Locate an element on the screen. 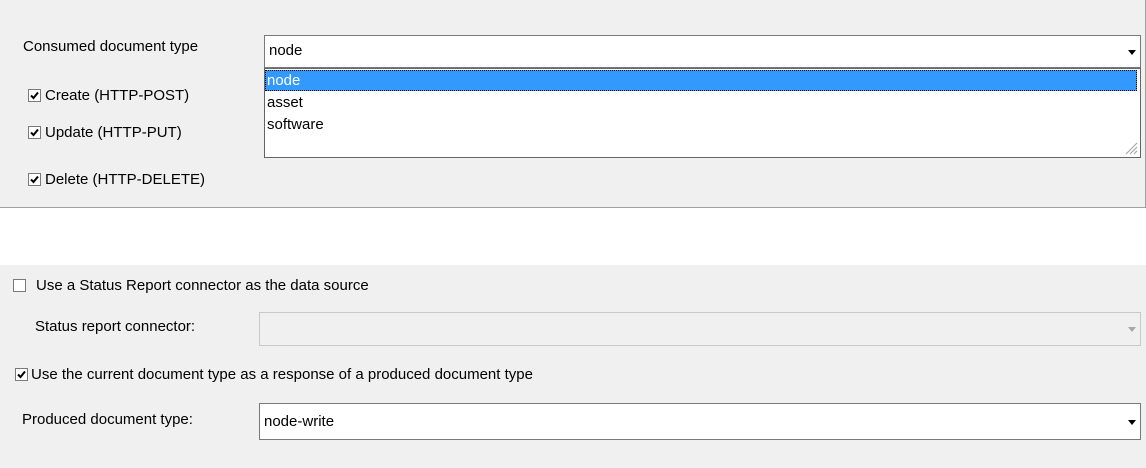  create-checkbox is located at coordinates (34, 95).